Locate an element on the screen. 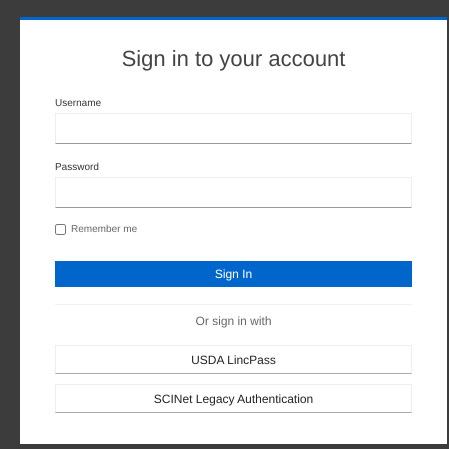 This screenshot has width=449, height=449. field-label: Password is located at coordinates (77, 168).